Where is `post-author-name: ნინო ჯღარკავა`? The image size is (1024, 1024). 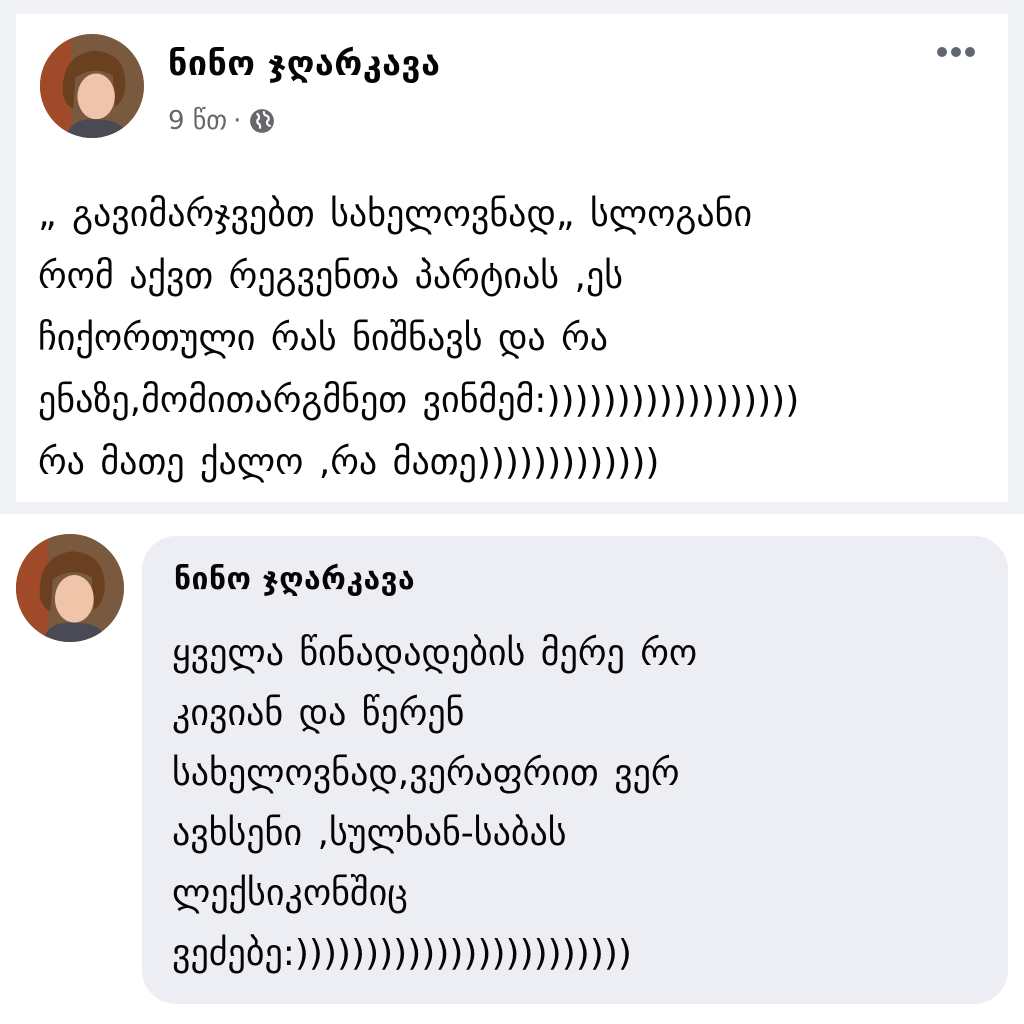
post-author-name: ნინო ჯღარკავა is located at coordinates (304, 64).